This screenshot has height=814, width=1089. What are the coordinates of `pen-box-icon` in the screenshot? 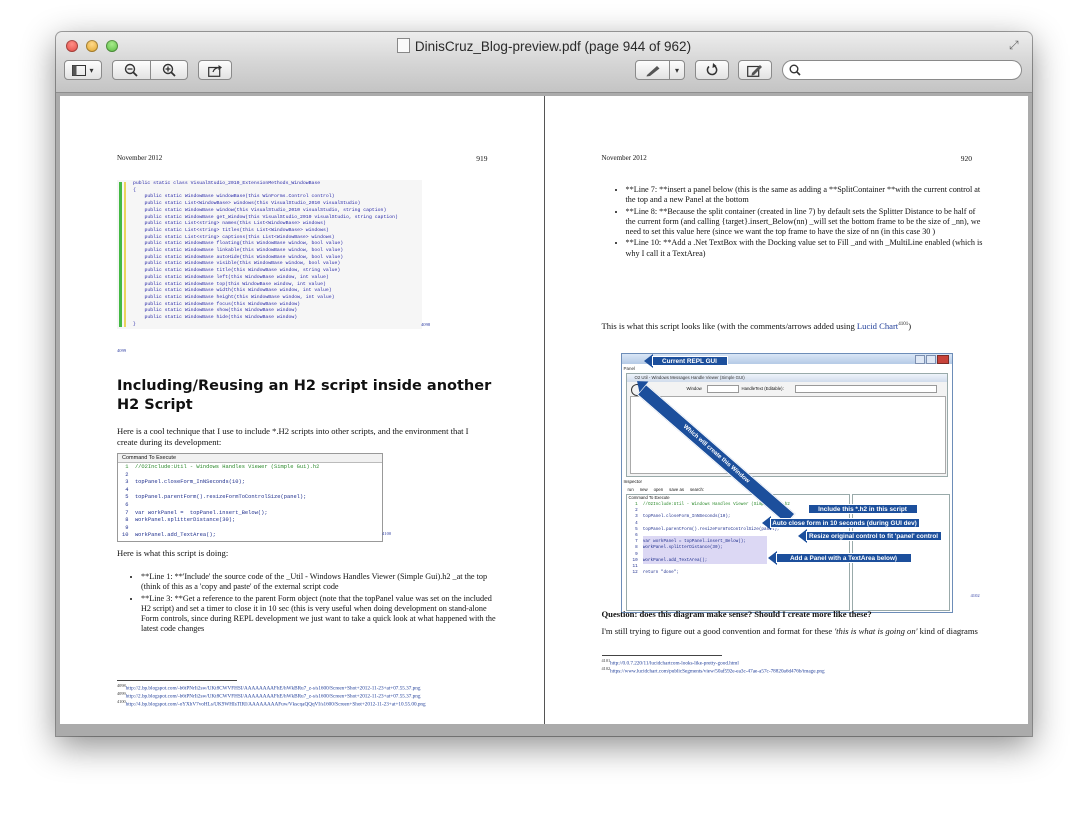 It's located at (754, 70).